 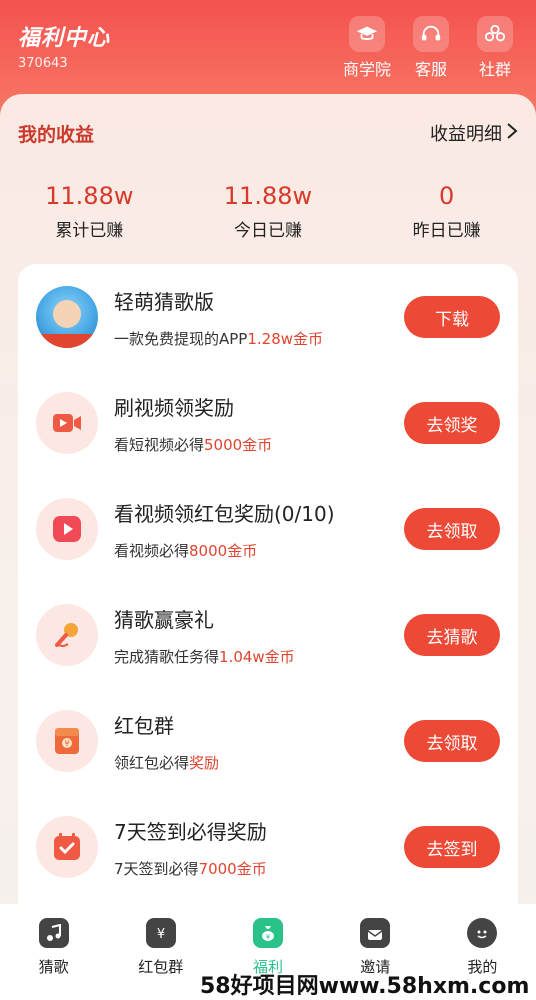 What do you see at coordinates (466, 134) in the screenshot?
I see `earnings-detail-label: 收益明细` at bounding box center [466, 134].